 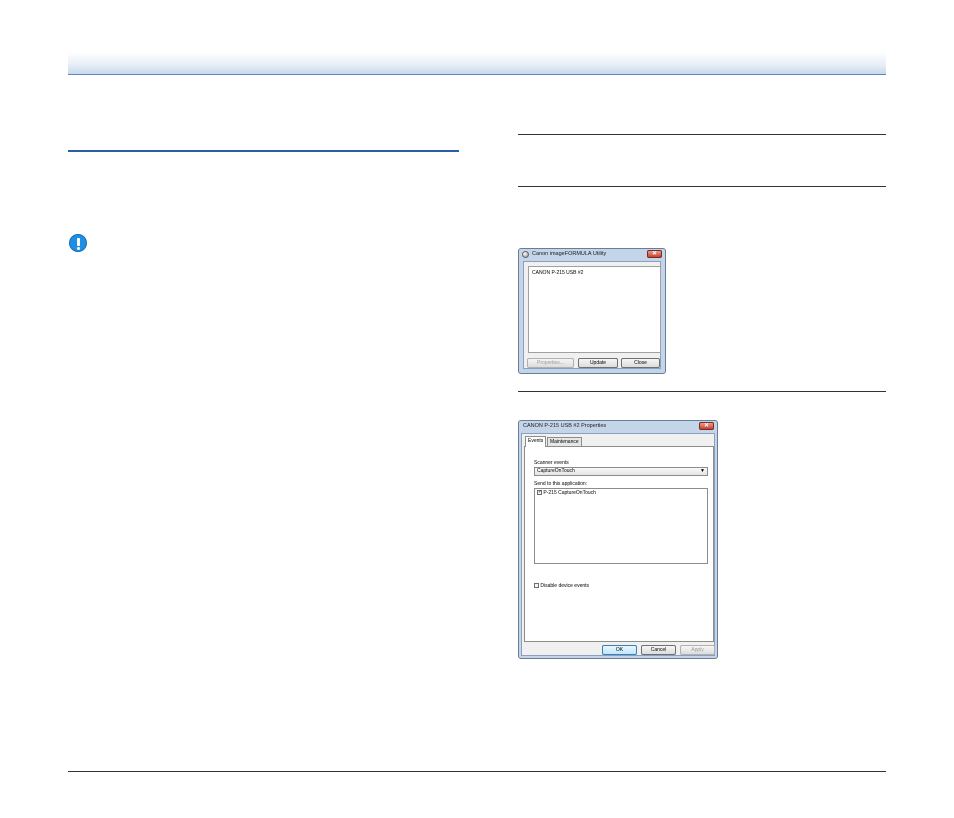 I want to click on scanner-events-select: CaptureOnTouch ▼, so click(x=621, y=471).